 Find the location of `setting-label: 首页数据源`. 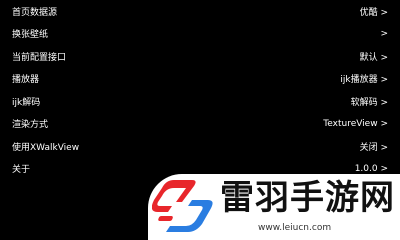

setting-label: 首页数据源 is located at coordinates (35, 12).